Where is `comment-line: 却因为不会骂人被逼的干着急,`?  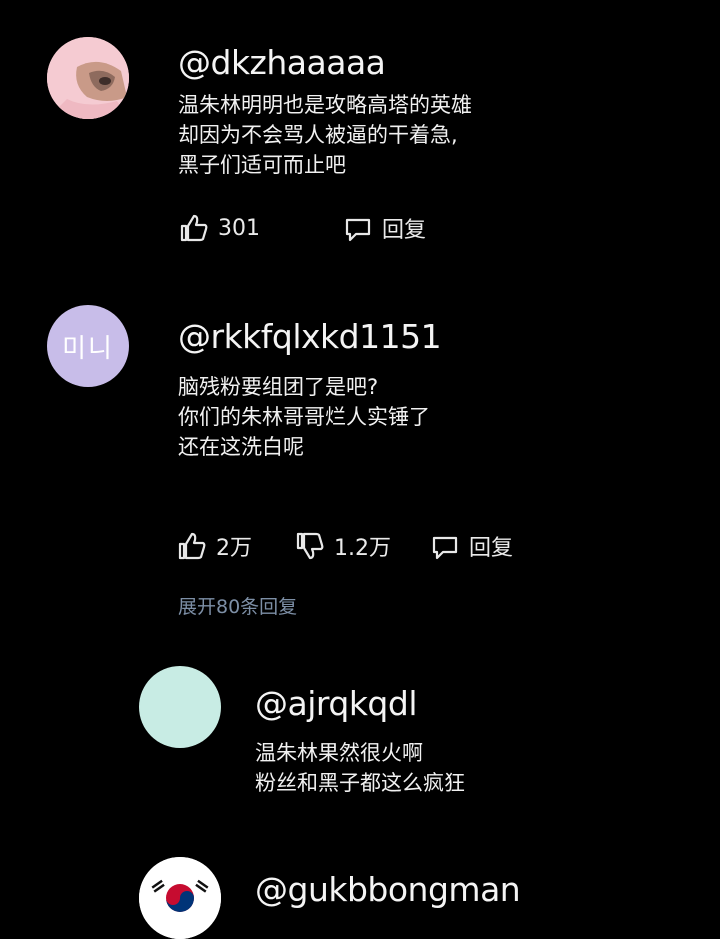
comment-line: 却因为不会骂人被逼的干着急, is located at coordinates (318, 135).